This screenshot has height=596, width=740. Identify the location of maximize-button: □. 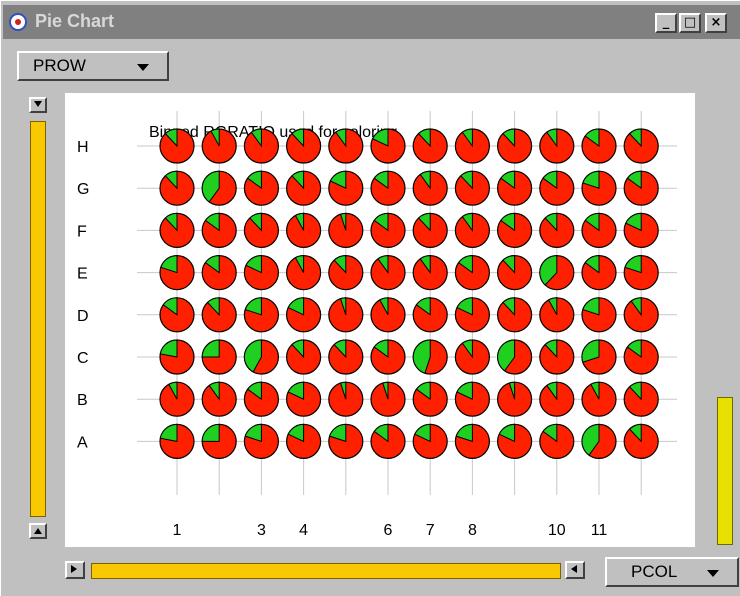
(690, 23).